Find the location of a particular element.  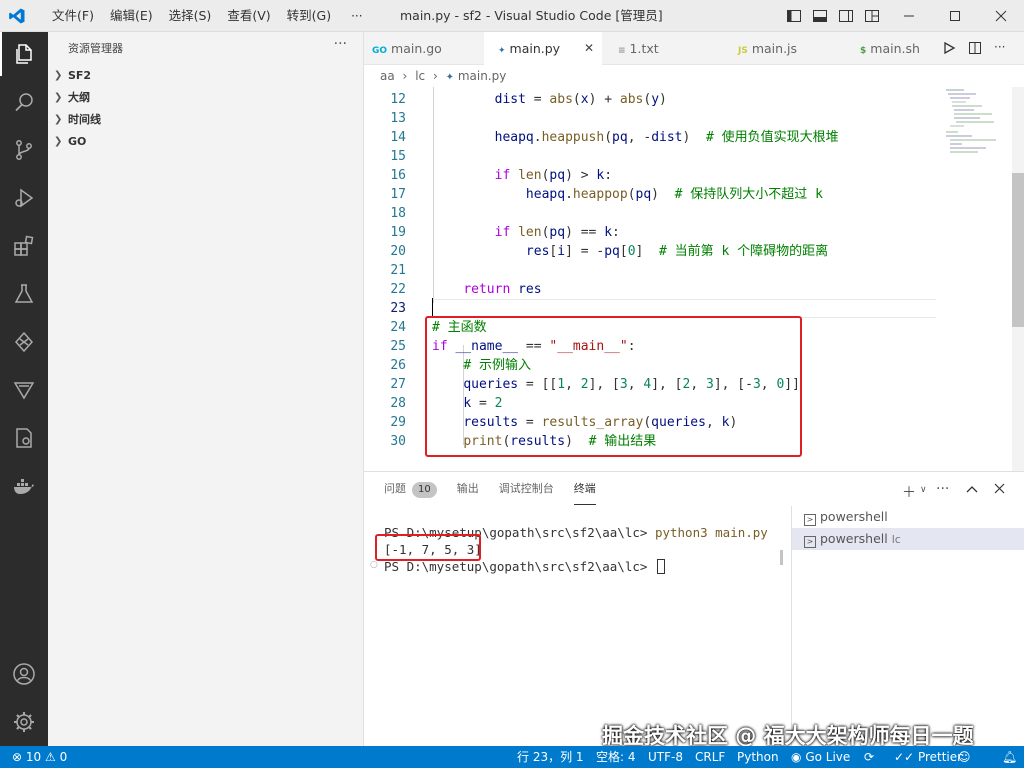

manage-button is located at coordinates (24, 722).